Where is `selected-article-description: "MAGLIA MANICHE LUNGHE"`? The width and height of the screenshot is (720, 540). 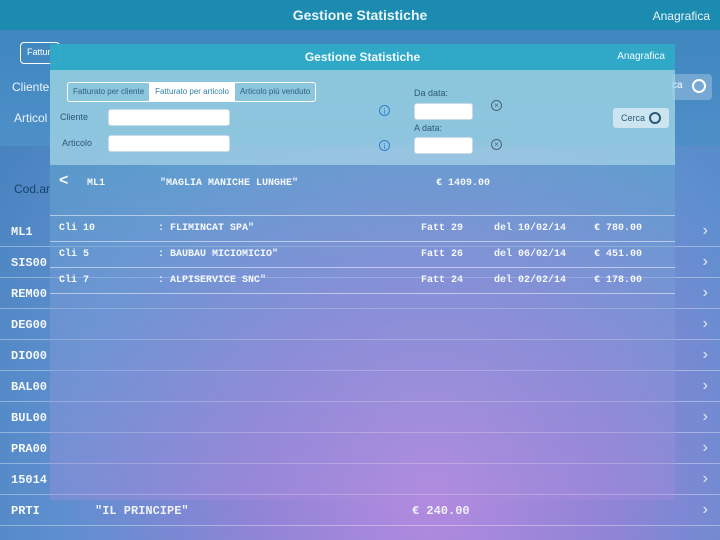
selected-article-description: "MAGLIA MANICHE LUNGHE" is located at coordinates (229, 183).